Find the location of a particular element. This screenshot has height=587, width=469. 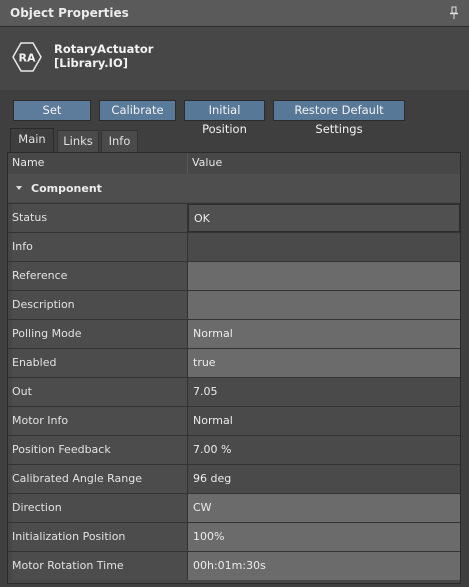

property-name: Direction is located at coordinates (99, 508).